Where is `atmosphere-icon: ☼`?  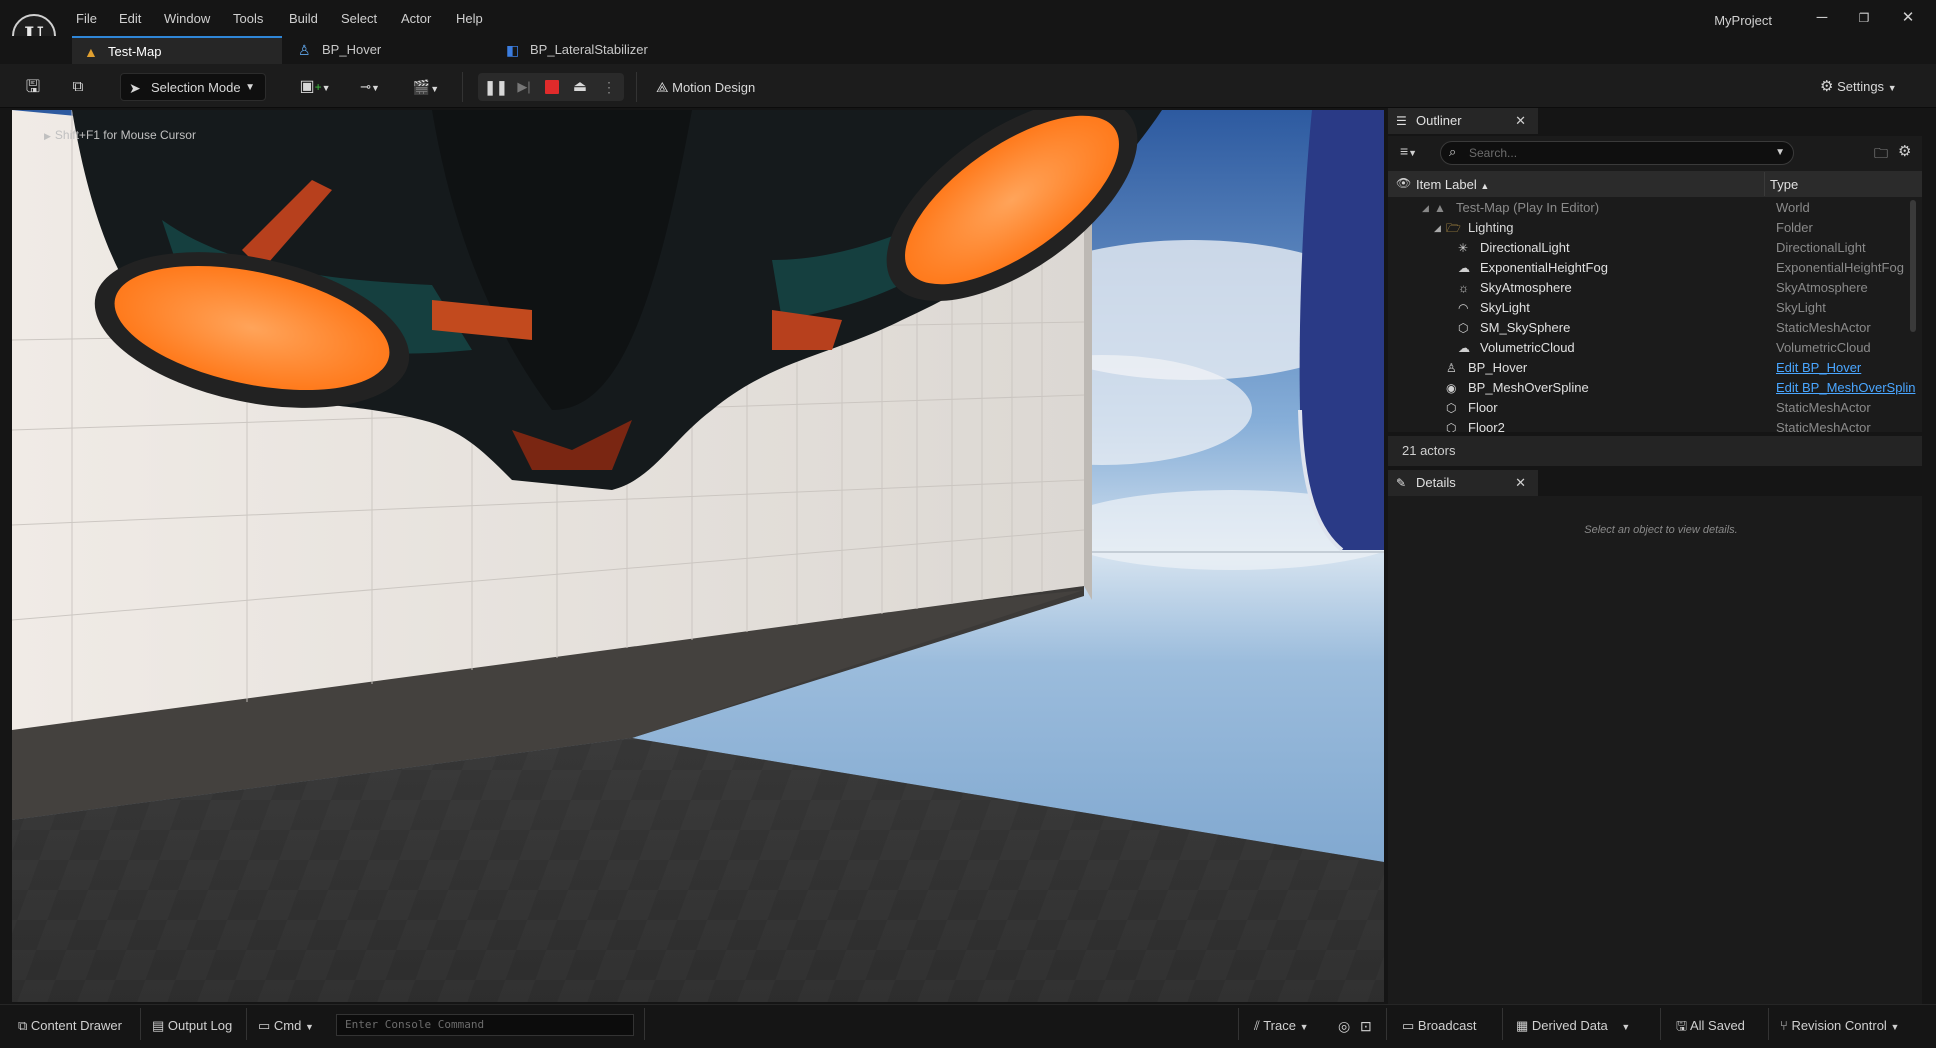
atmosphere-icon: ☼ is located at coordinates (1463, 288).